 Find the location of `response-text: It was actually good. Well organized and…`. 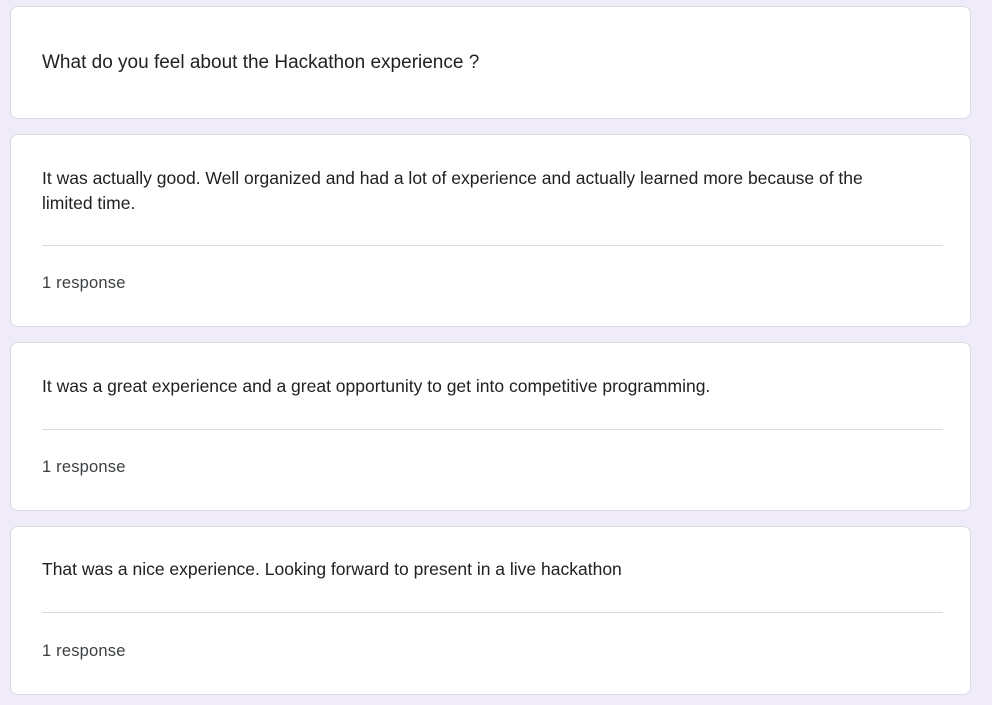

response-text: It was actually good. Well organized and… is located at coordinates (452, 190).